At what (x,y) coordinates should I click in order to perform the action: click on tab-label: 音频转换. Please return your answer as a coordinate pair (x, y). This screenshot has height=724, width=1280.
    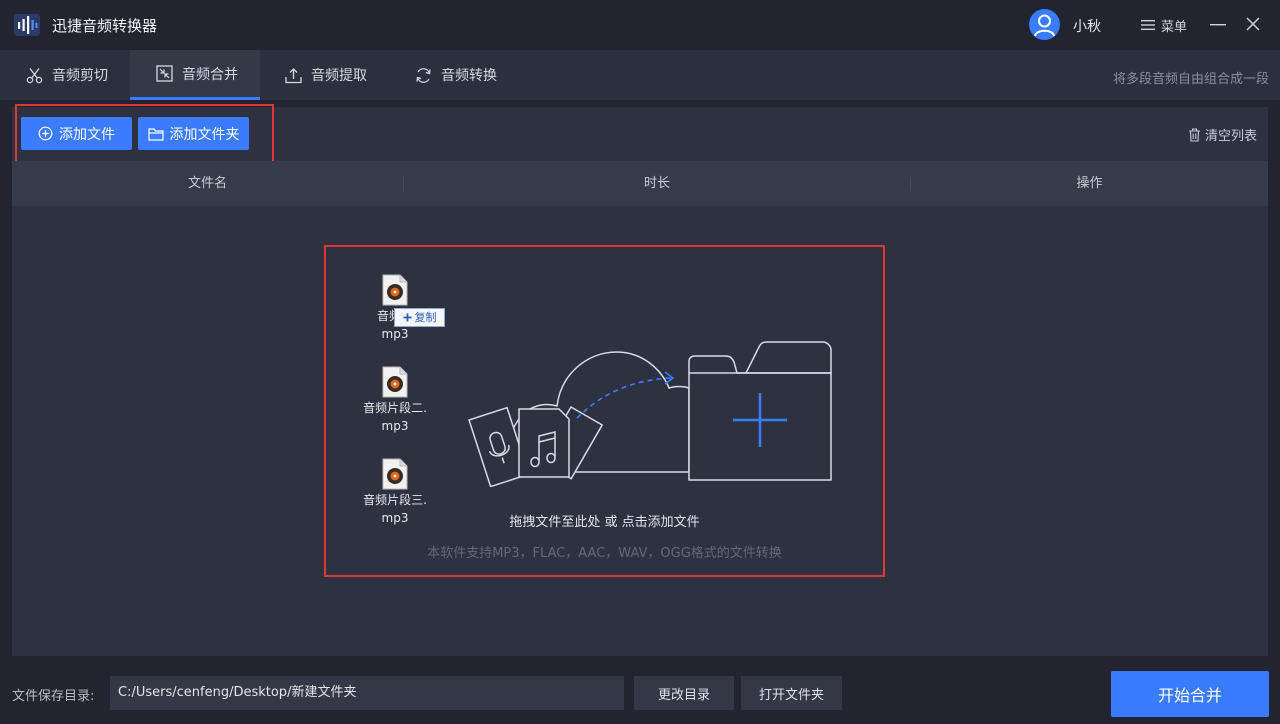
    Looking at the image, I should click on (469, 76).